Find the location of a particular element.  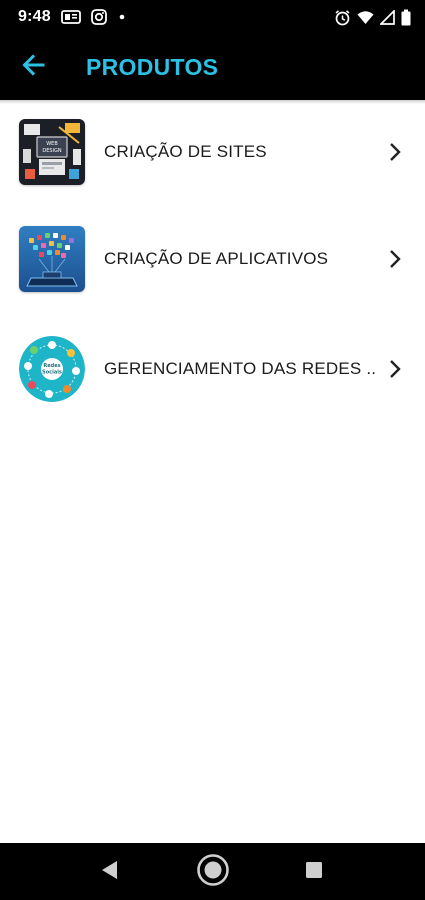

status-bar: 9:48 is located at coordinates (212, 17).